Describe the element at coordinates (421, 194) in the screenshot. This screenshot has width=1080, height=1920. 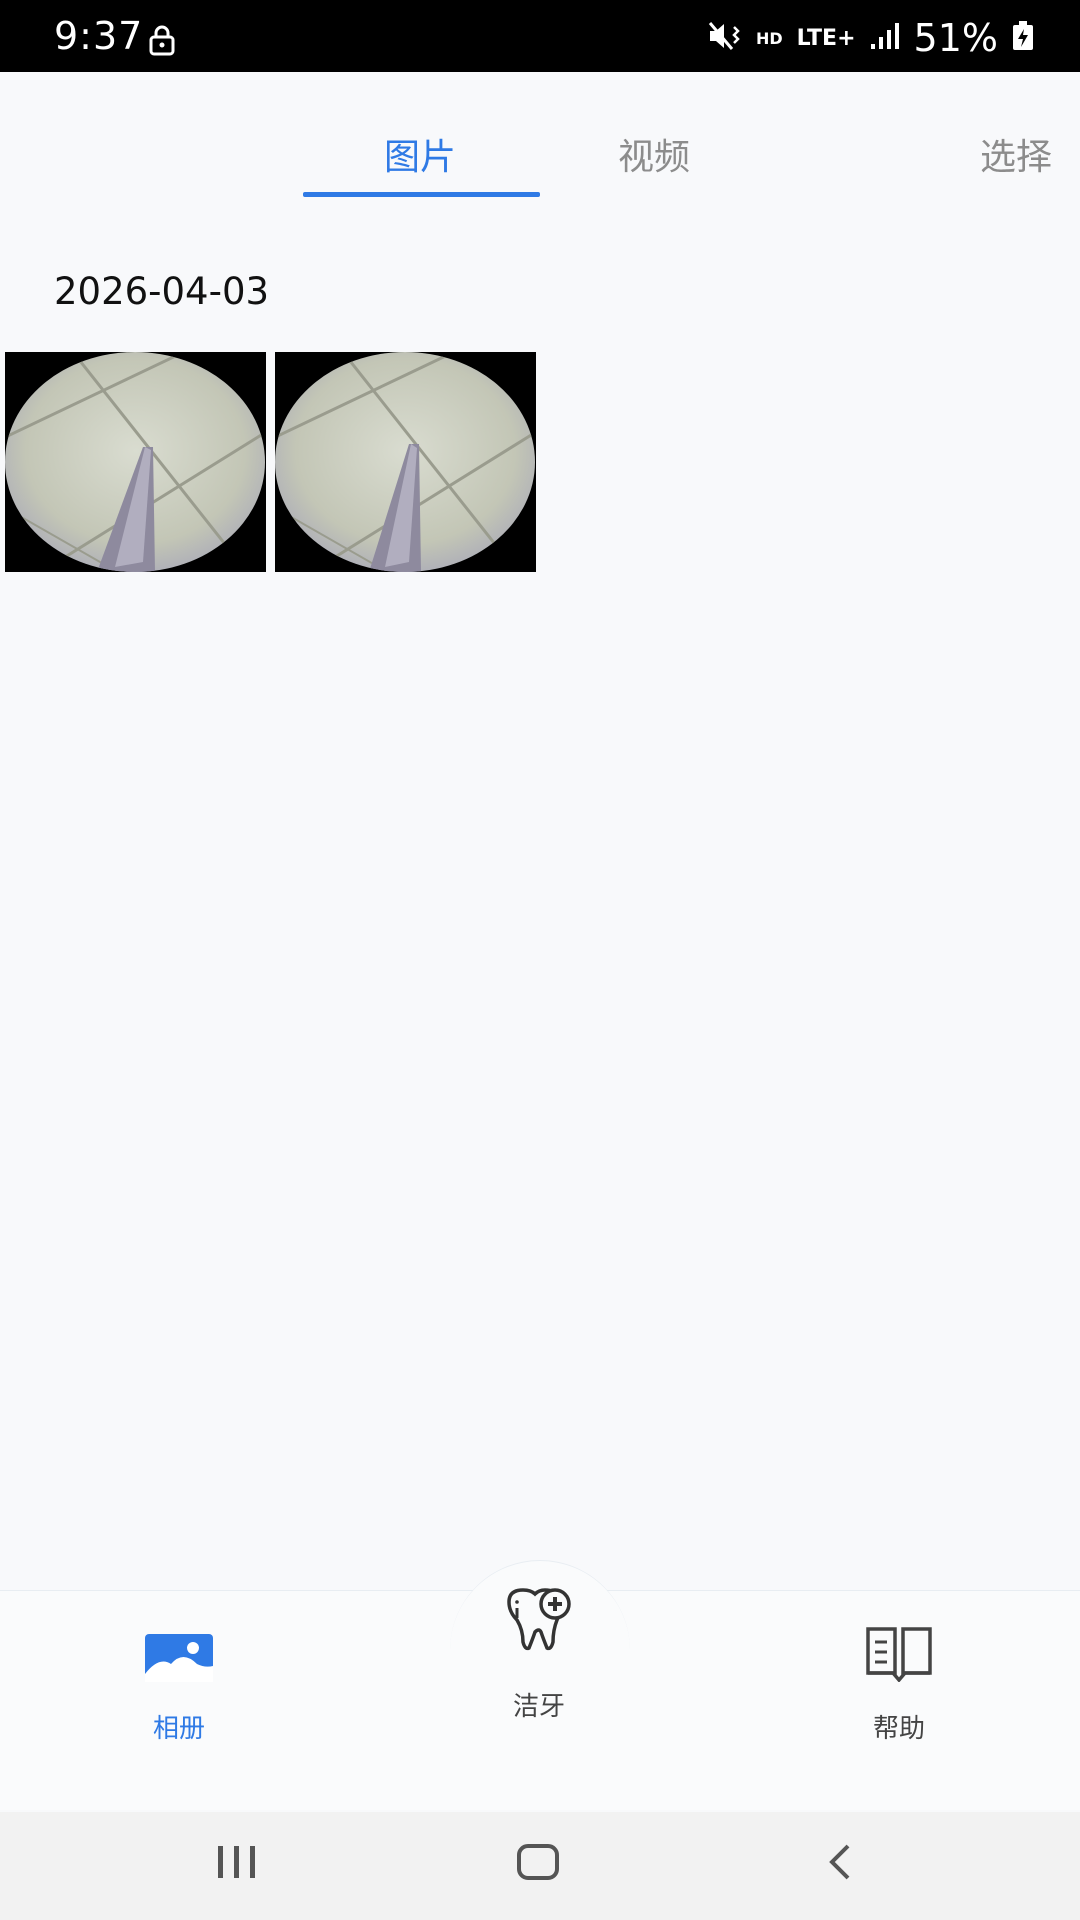
I see `active-tab-indicator` at that location.